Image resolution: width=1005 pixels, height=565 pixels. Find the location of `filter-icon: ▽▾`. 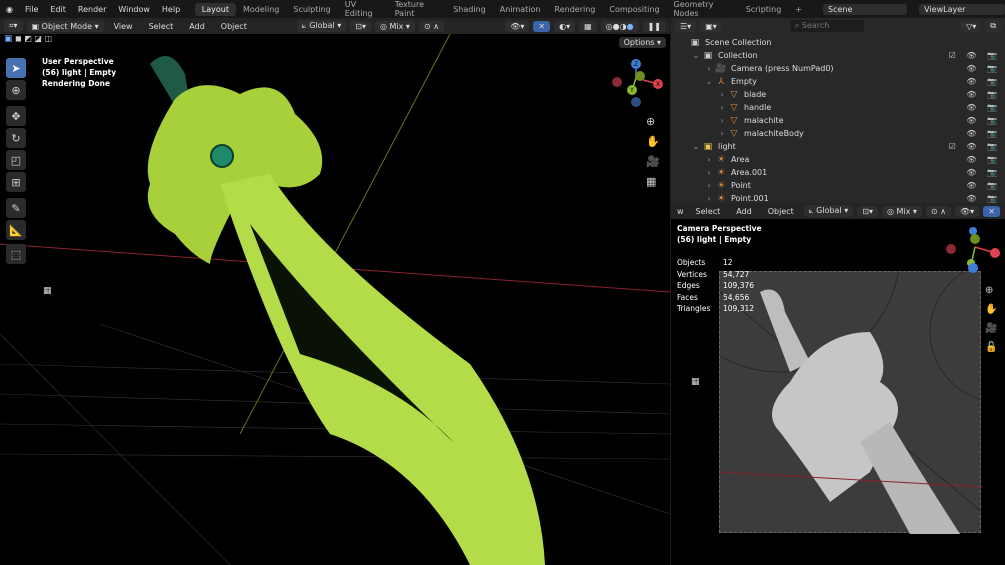

filter-icon: ▽▾ is located at coordinates (971, 26).